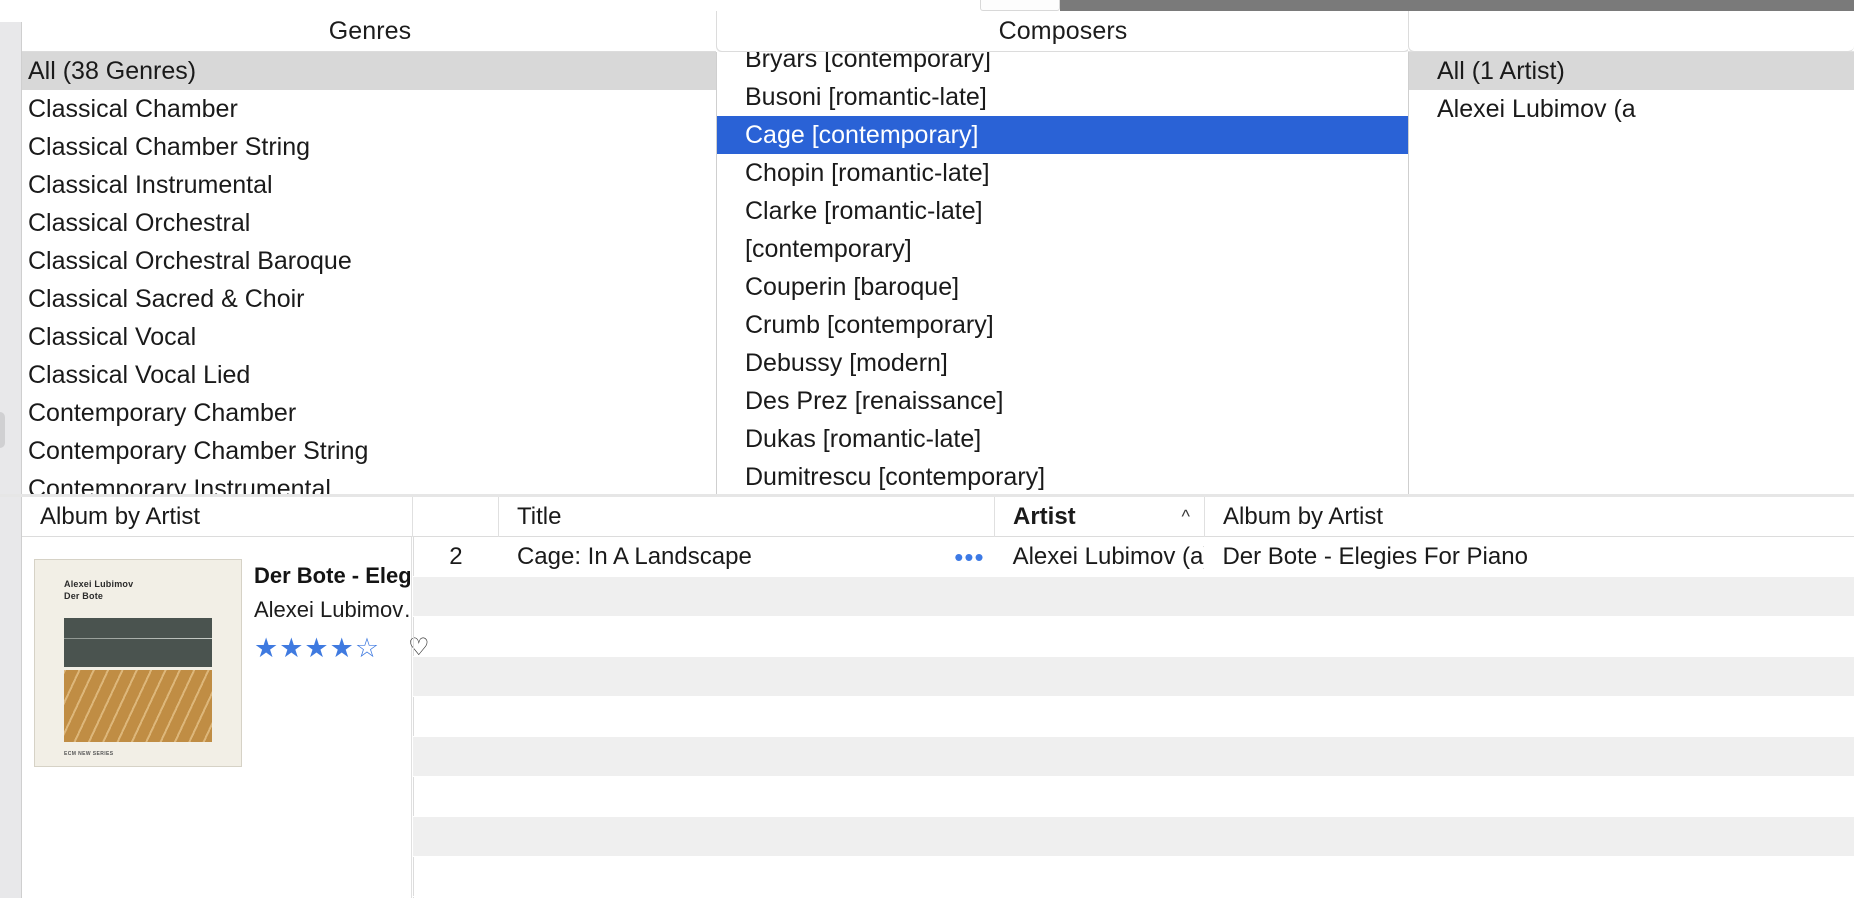  I want to click on artists-list: All (1 Artist) Alexei Lubimov (a, so click(1631, 273).